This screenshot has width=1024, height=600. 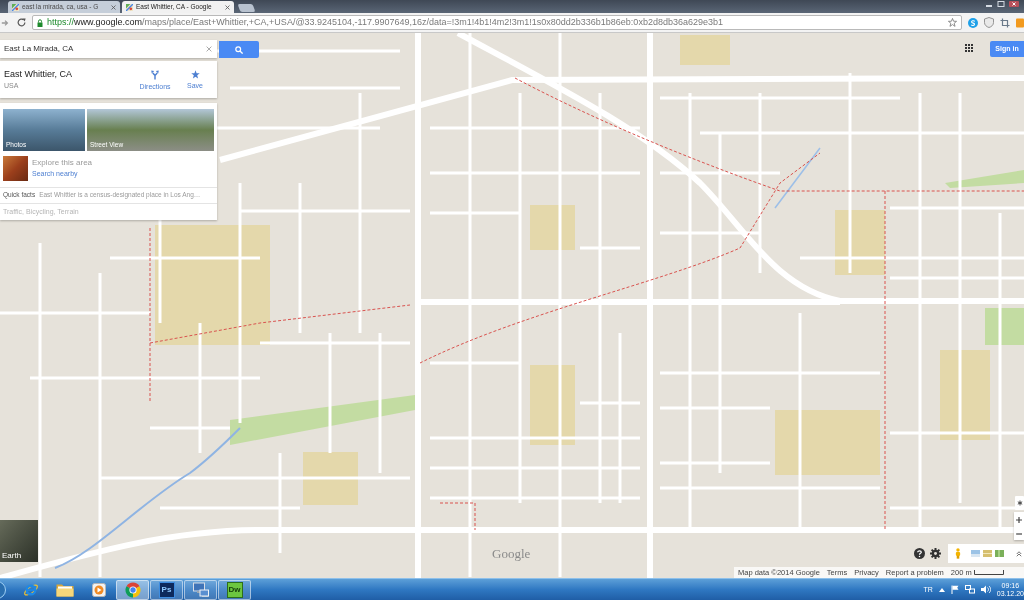 What do you see at coordinates (64, 589) in the screenshot?
I see `folder-icon` at bounding box center [64, 589].